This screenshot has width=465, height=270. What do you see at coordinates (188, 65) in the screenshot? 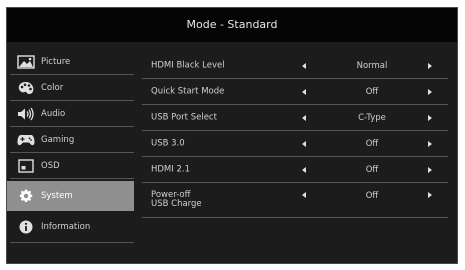
I see `setting-label: HDMI Black Level` at bounding box center [188, 65].